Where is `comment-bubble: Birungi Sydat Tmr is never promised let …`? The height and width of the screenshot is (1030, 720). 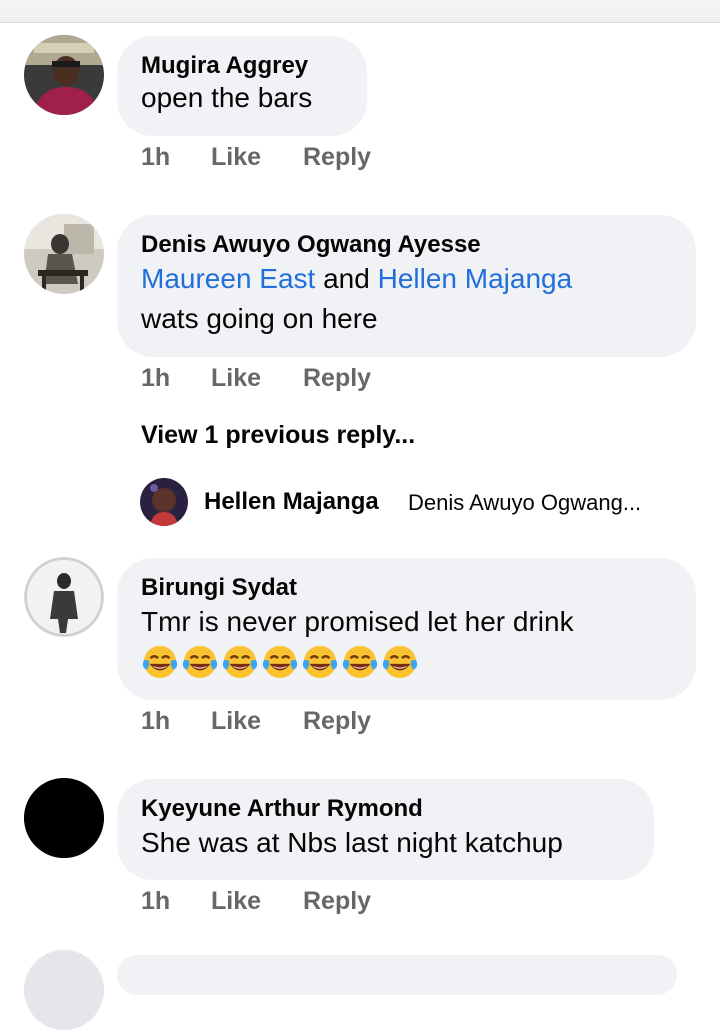
comment-bubble: Birungi Sydat Tmr is never promised let … is located at coordinates (406, 629).